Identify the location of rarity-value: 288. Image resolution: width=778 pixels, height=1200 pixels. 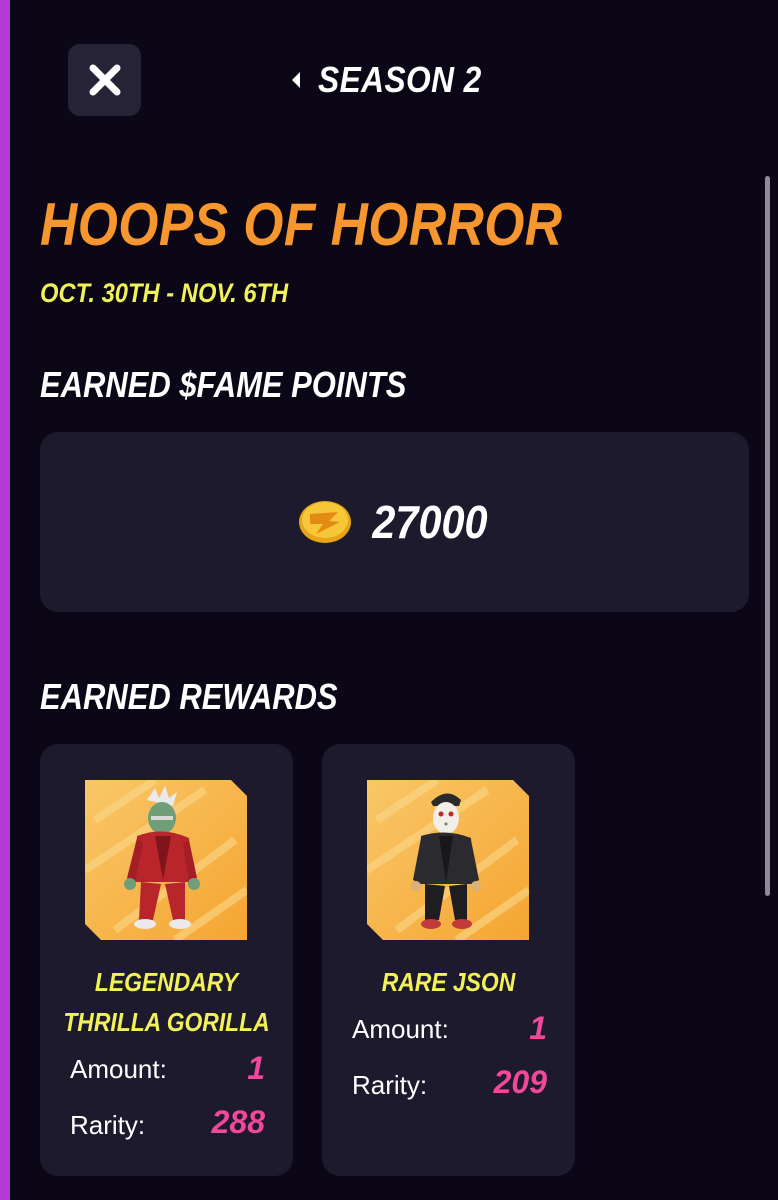
(238, 1122).